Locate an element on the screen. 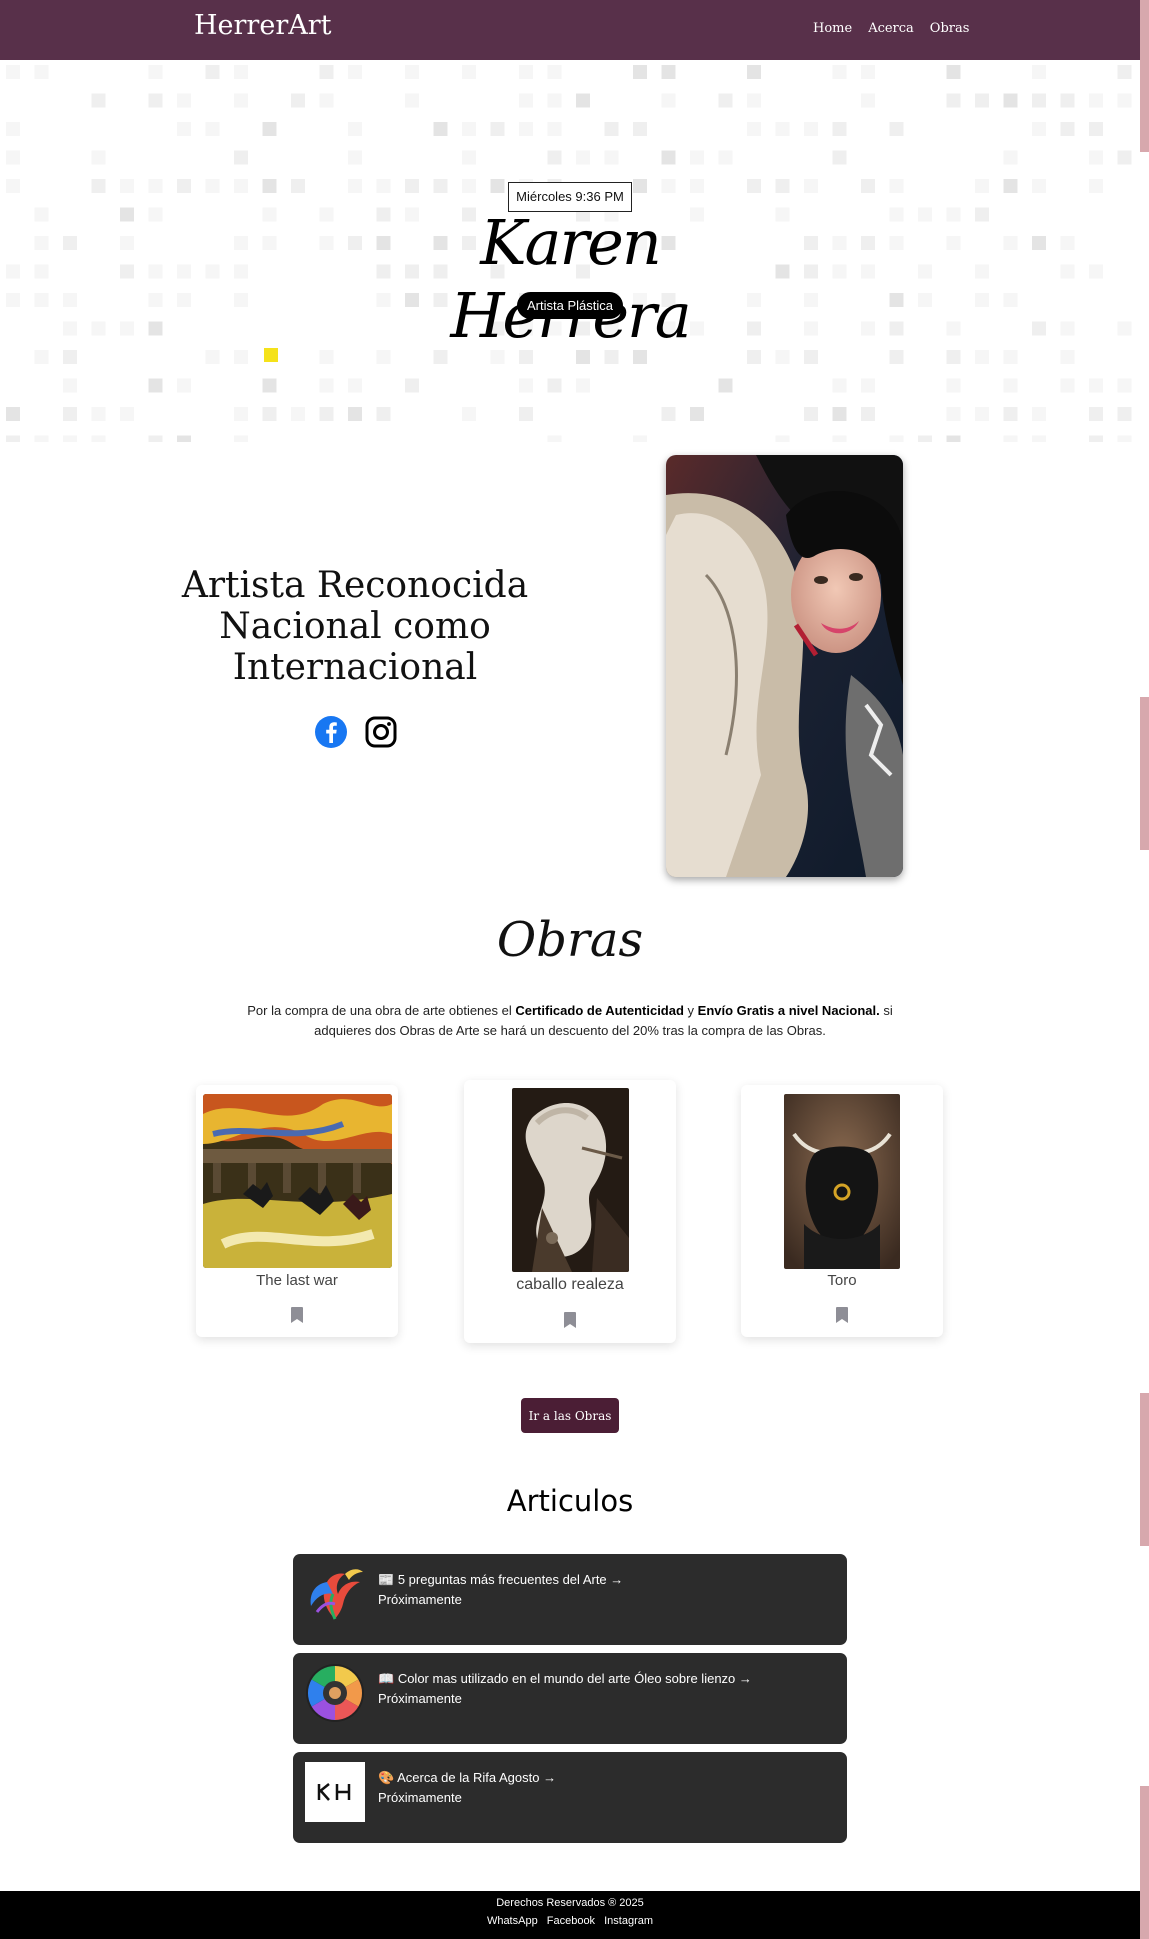  nav-link-acerca: Acerca is located at coordinates (891, 28).